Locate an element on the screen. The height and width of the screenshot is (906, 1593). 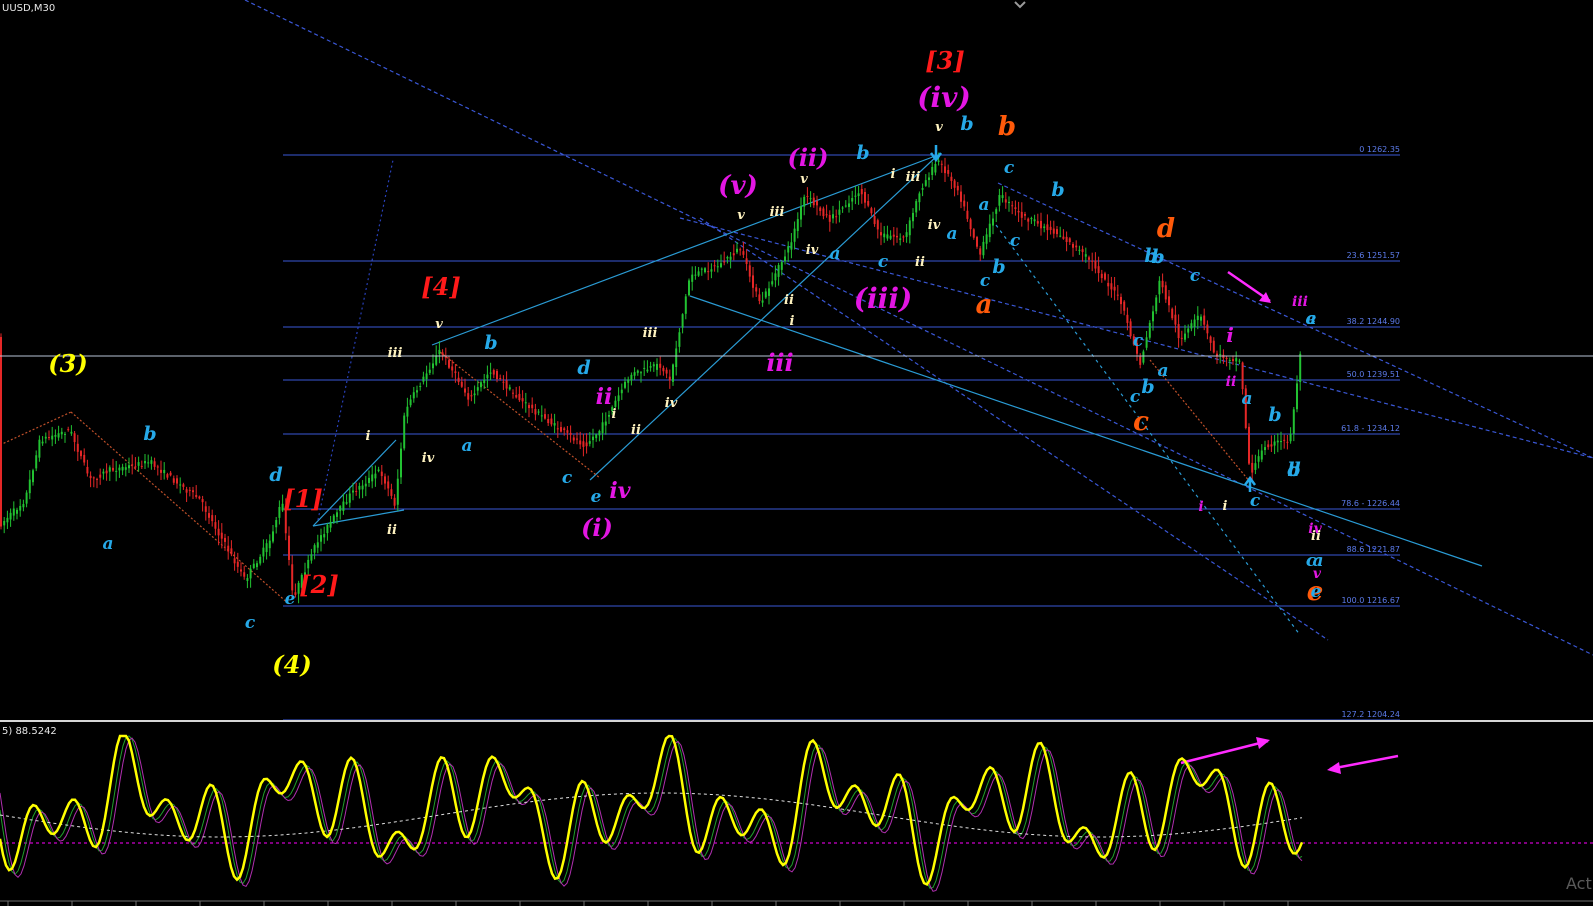
wave-label: (iii) is located at coordinates (883, 298).